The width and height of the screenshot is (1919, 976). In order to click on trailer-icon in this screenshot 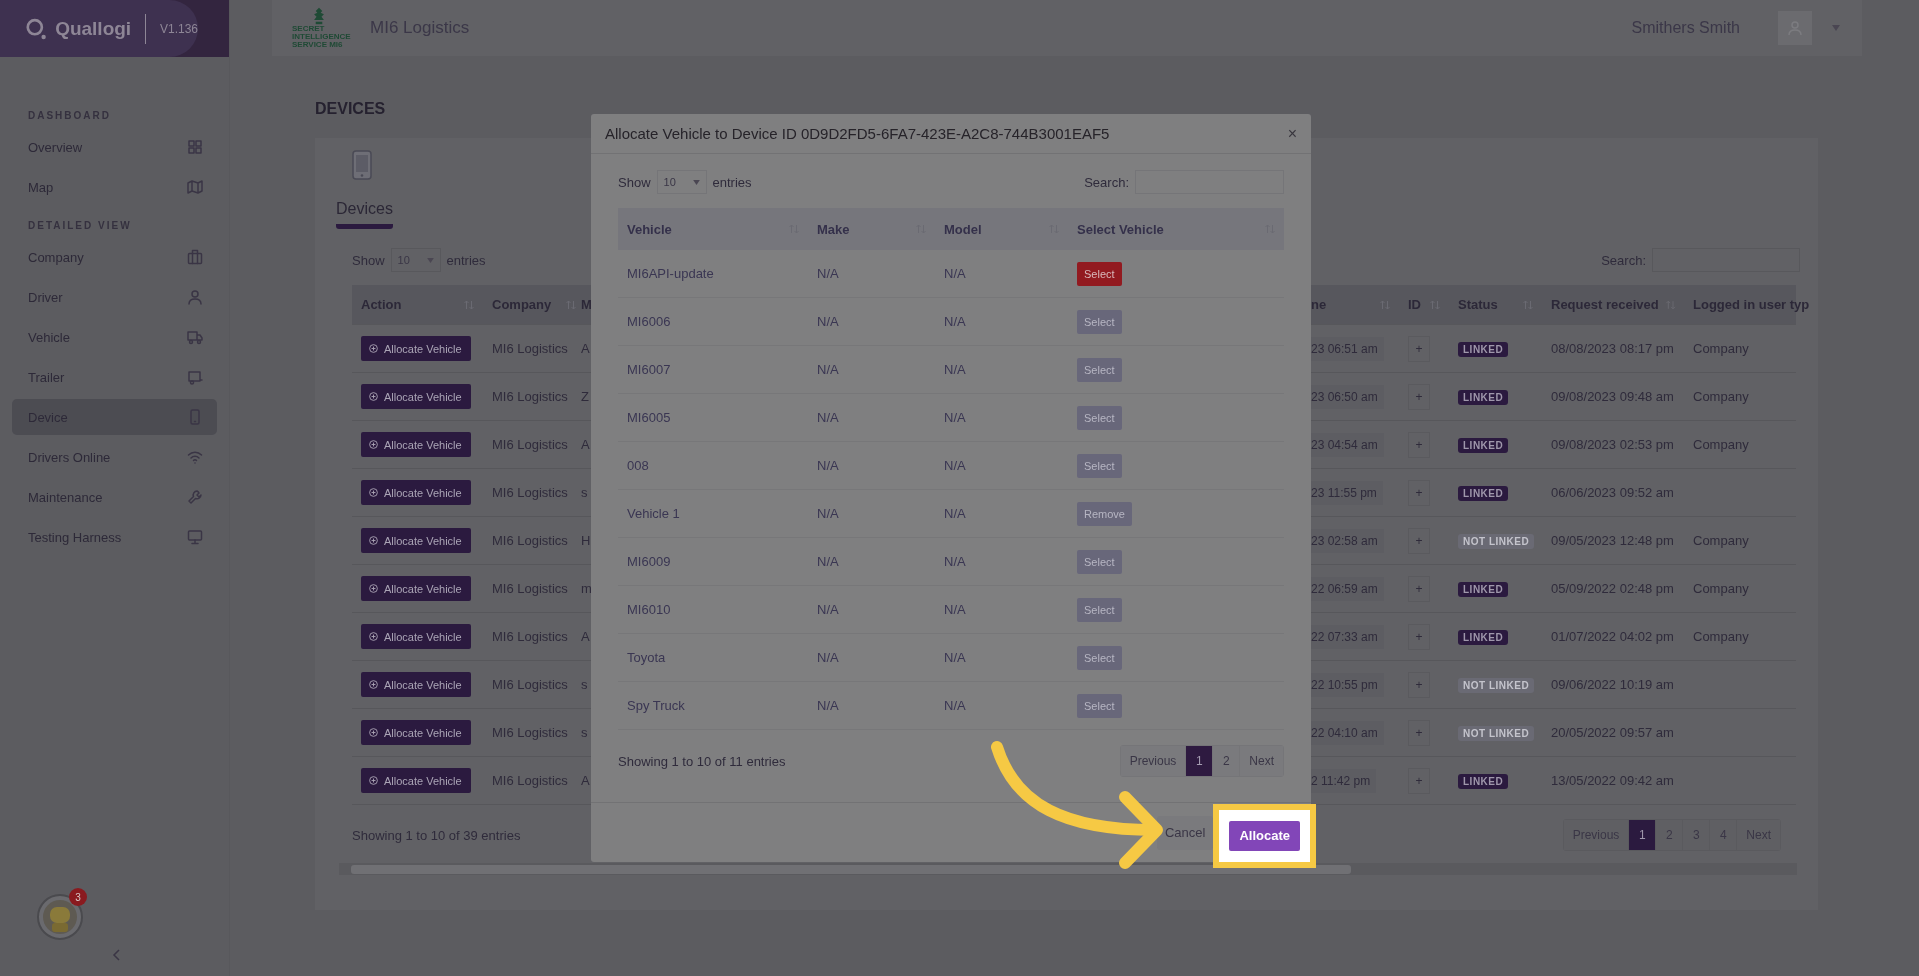, I will do `click(195, 377)`.